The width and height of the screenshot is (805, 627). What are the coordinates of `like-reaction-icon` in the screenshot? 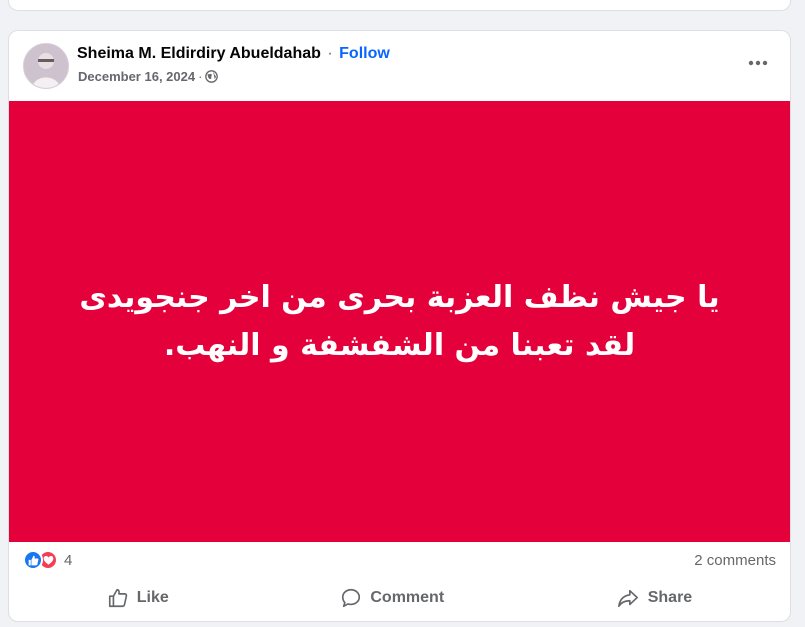 It's located at (33, 560).